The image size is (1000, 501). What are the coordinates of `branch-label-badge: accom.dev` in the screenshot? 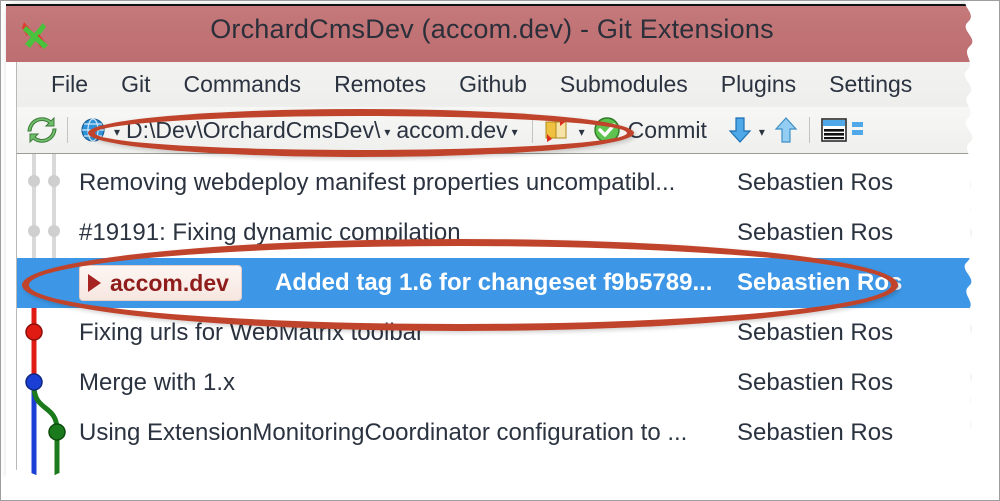 It's located at (160, 283).